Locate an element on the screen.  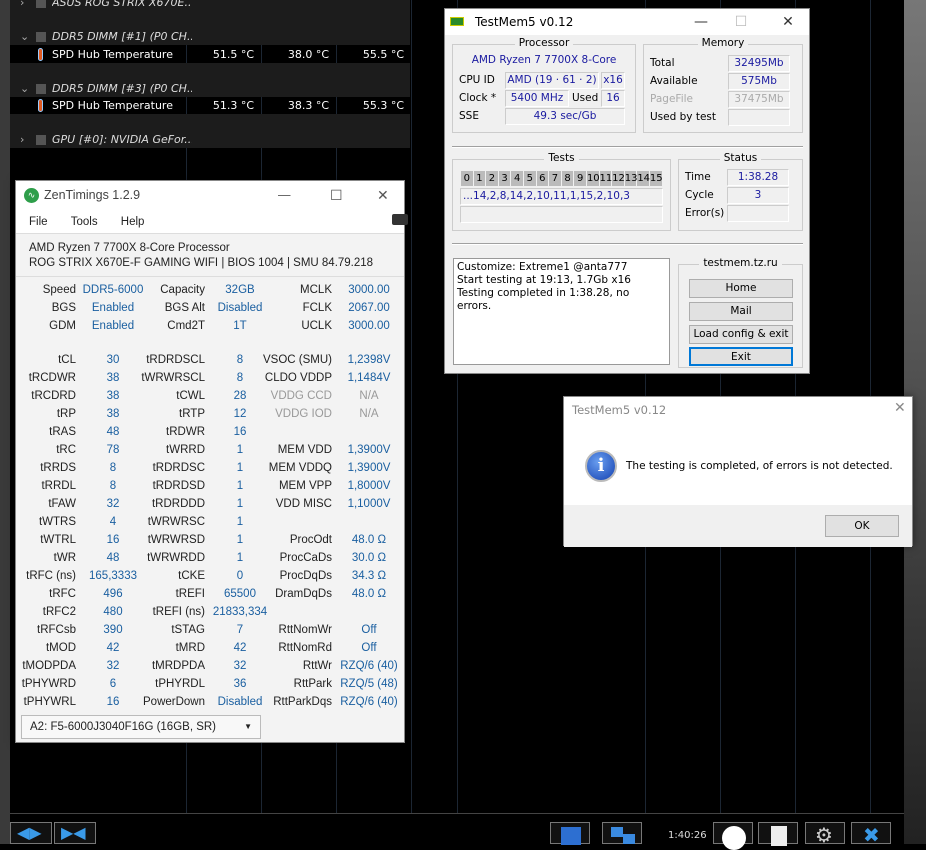
cpu-name: AMD Ryzen 7 7700X 8-Core Processor is located at coordinates (129, 248).